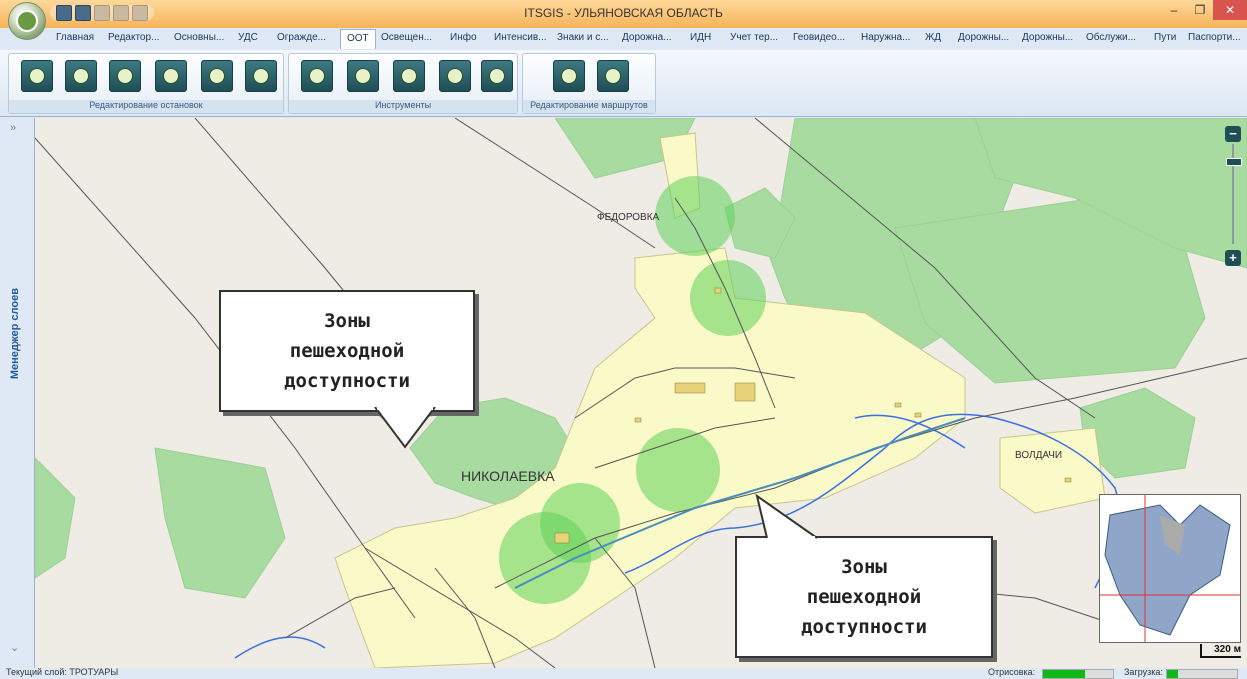  Describe the element at coordinates (1233, 196) in the screenshot. I see `zoom-control: − +` at that location.